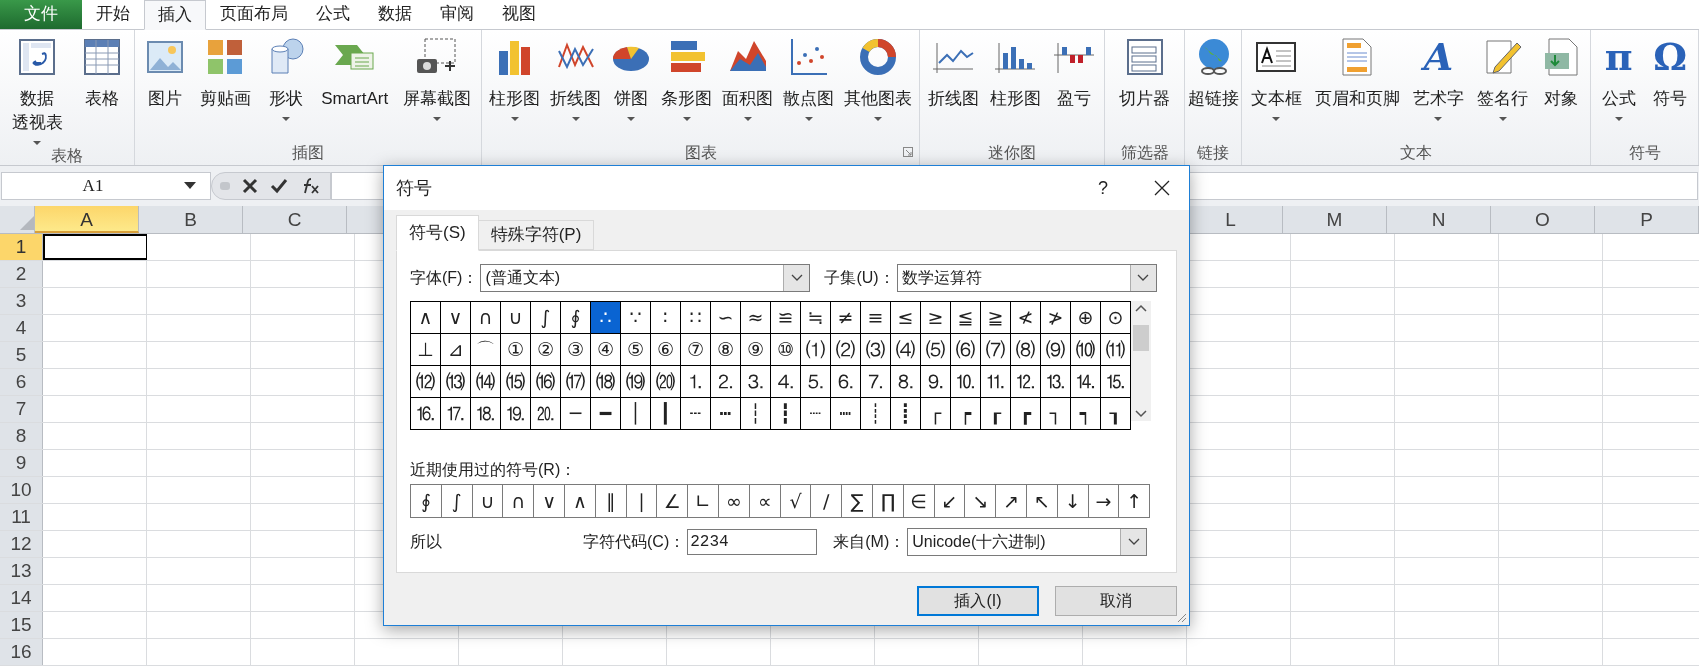  I want to click on symbol-cell: ≒, so click(816, 318).